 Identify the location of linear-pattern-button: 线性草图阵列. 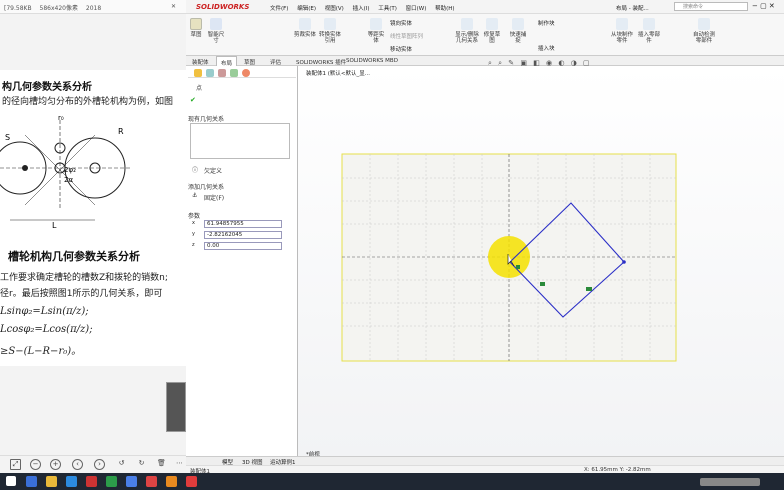
(406, 36).